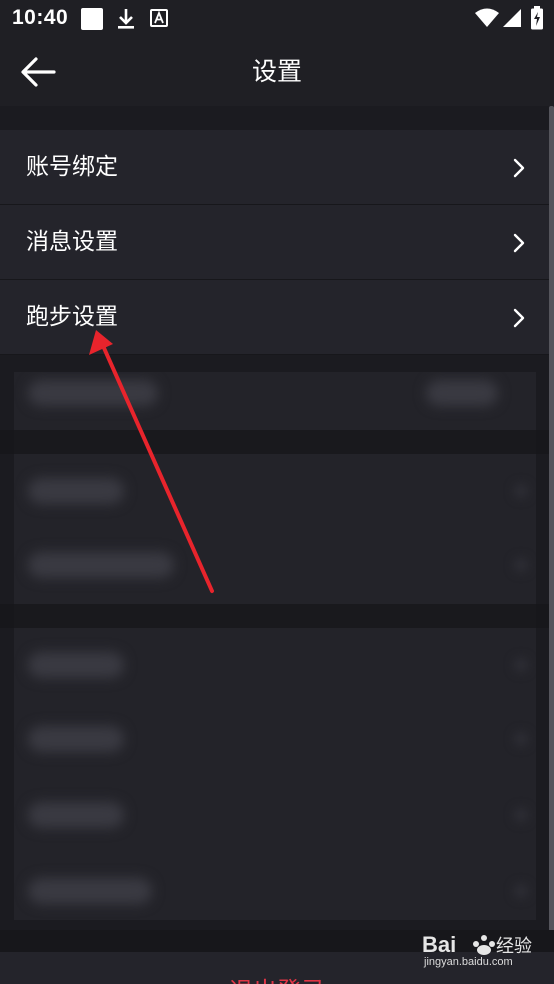  Describe the element at coordinates (468, 962) in the screenshot. I see `watermark-url: jingyan.baidu.com` at that location.